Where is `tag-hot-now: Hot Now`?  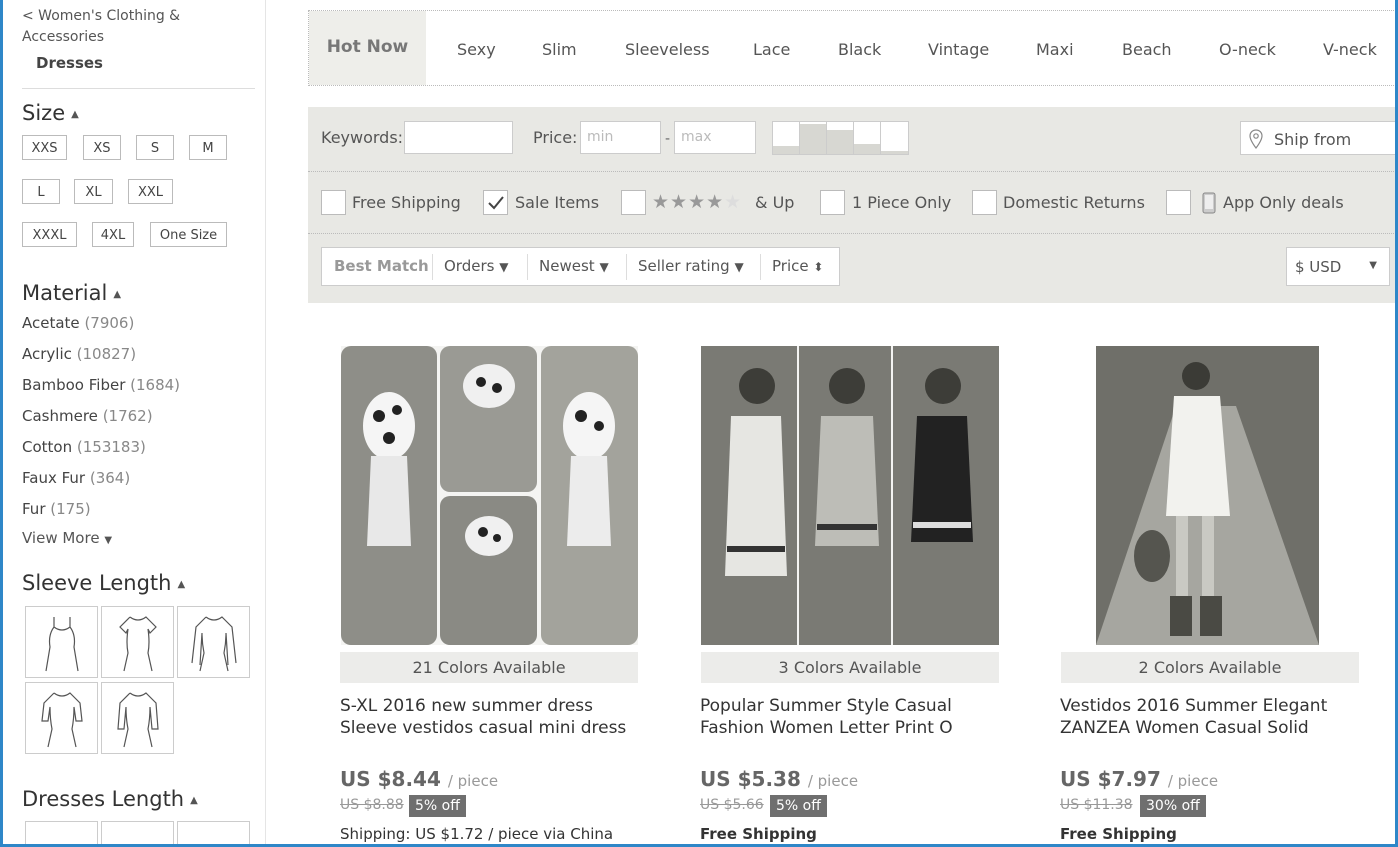
tag-hot-now: Hot Now is located at coordinates (367, 48).